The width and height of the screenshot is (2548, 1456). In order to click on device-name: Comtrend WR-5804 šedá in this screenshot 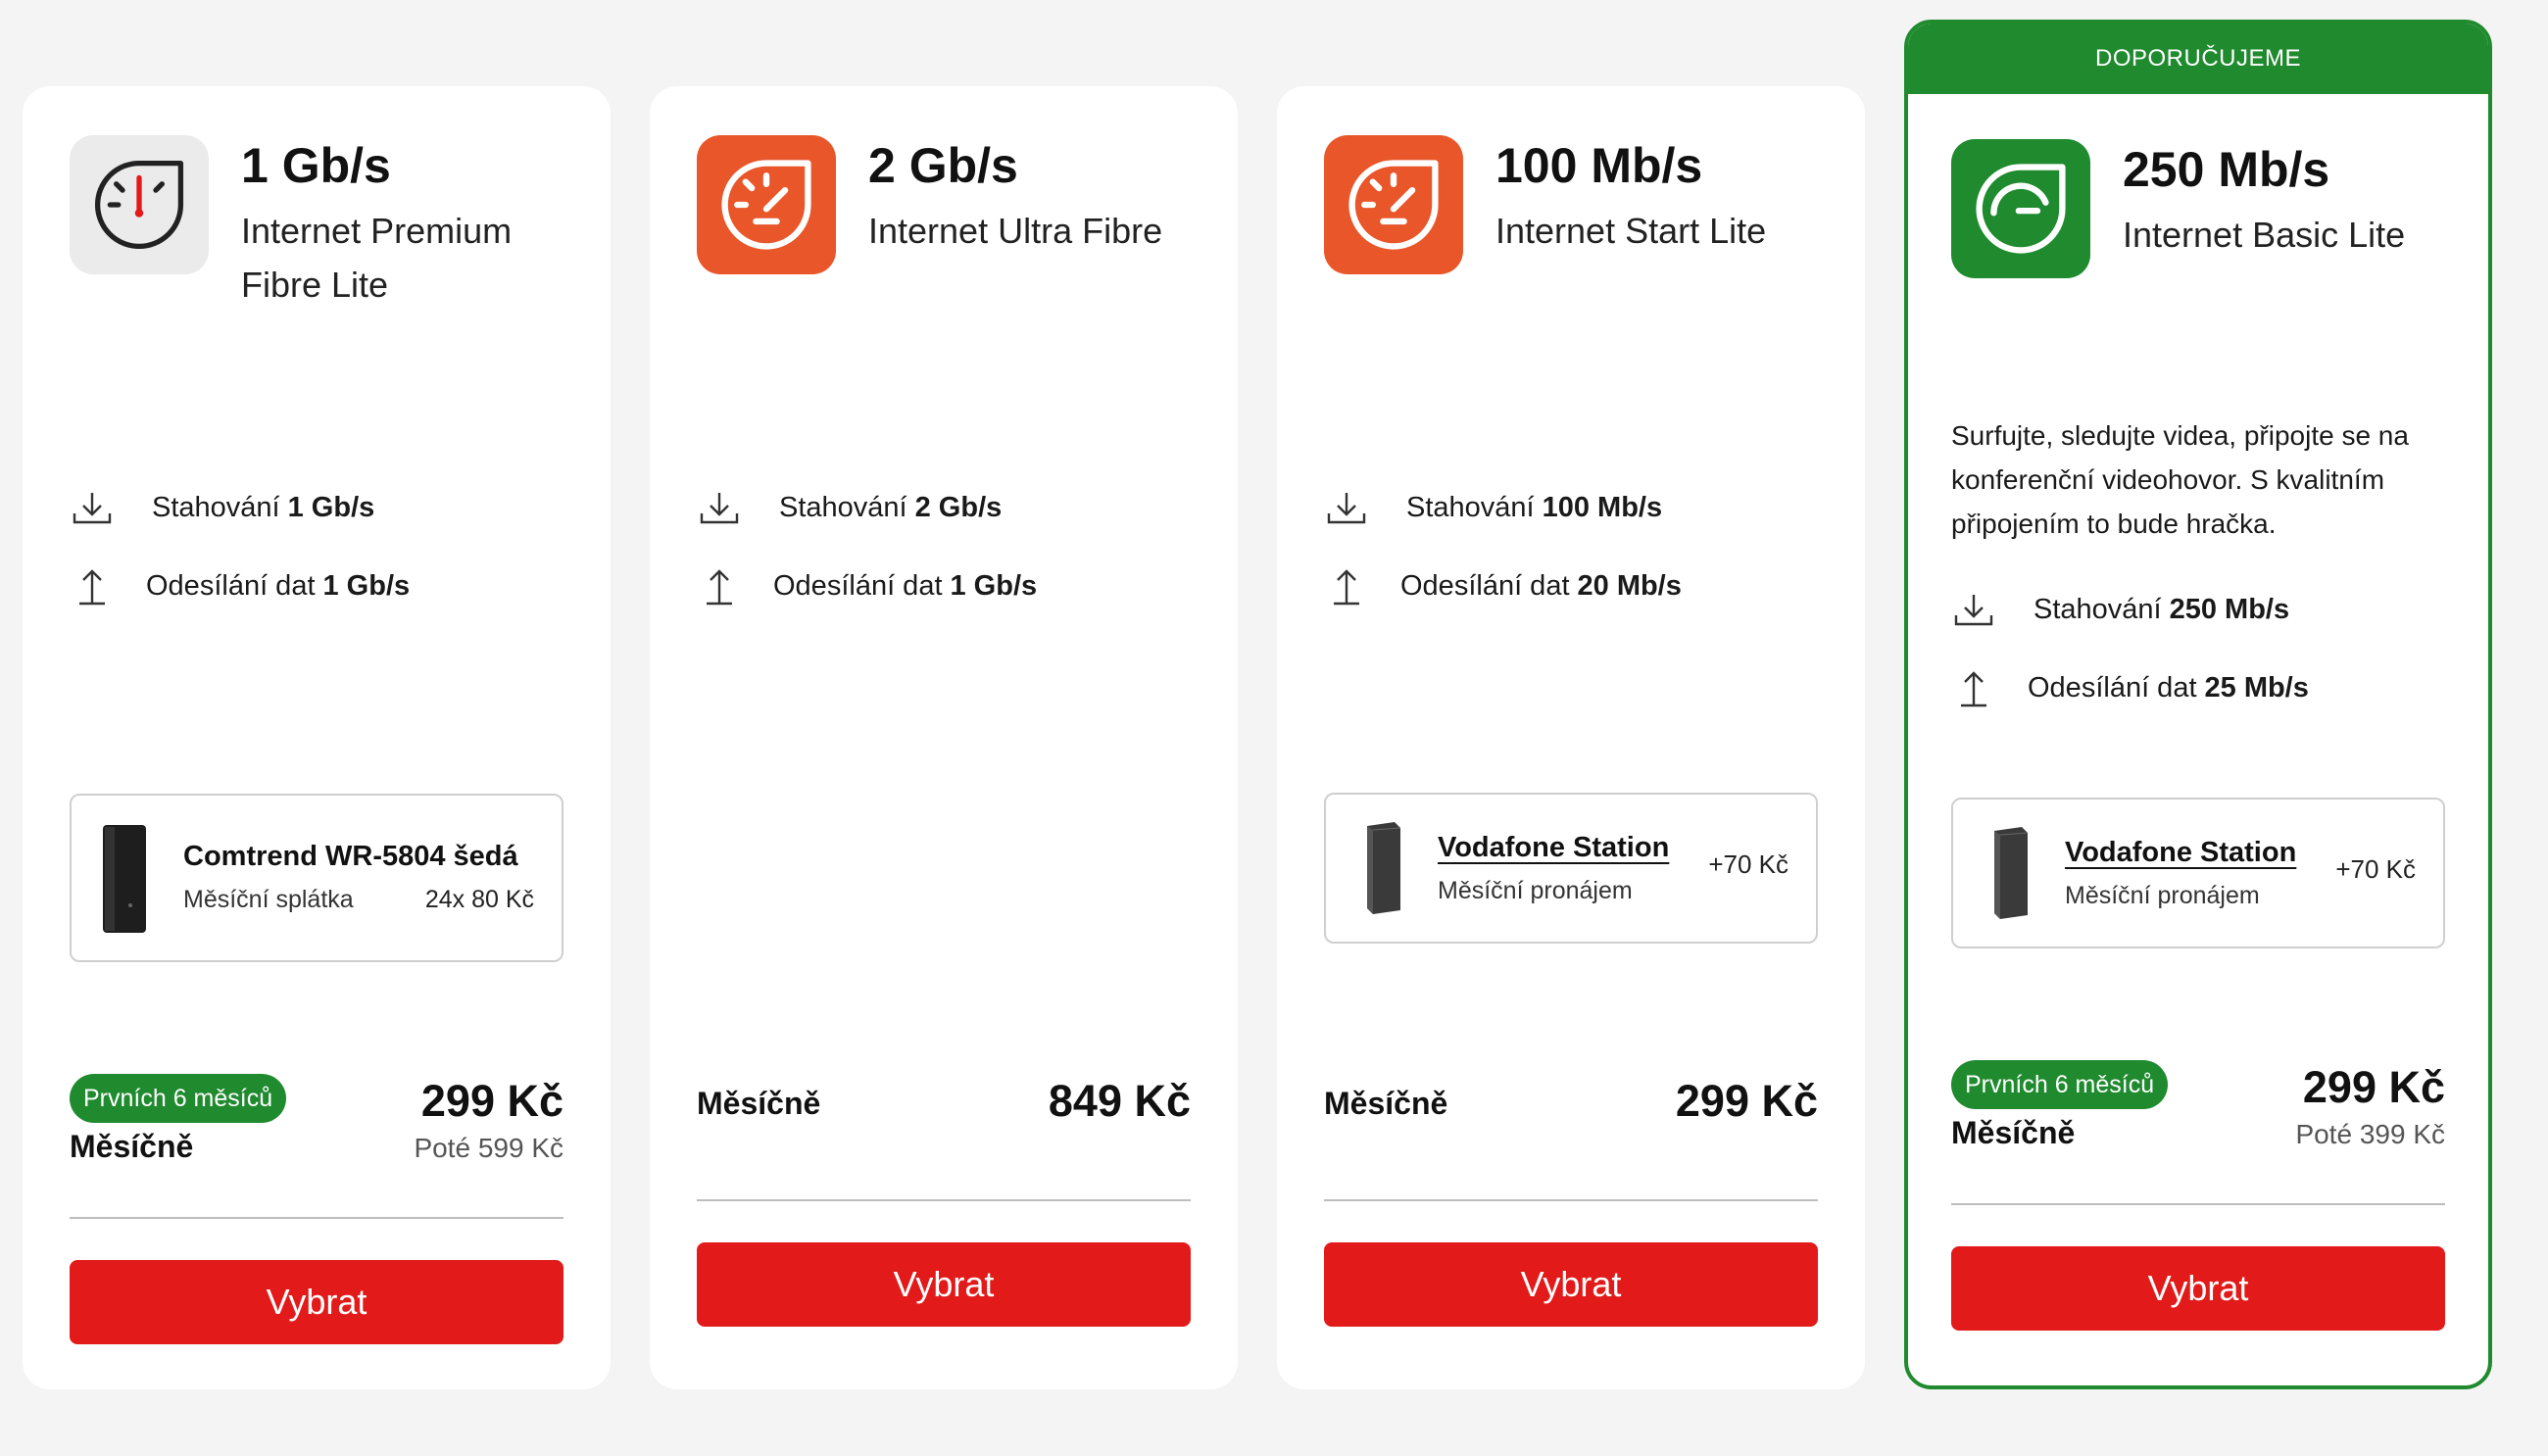, I will do `click(350, 856)`.